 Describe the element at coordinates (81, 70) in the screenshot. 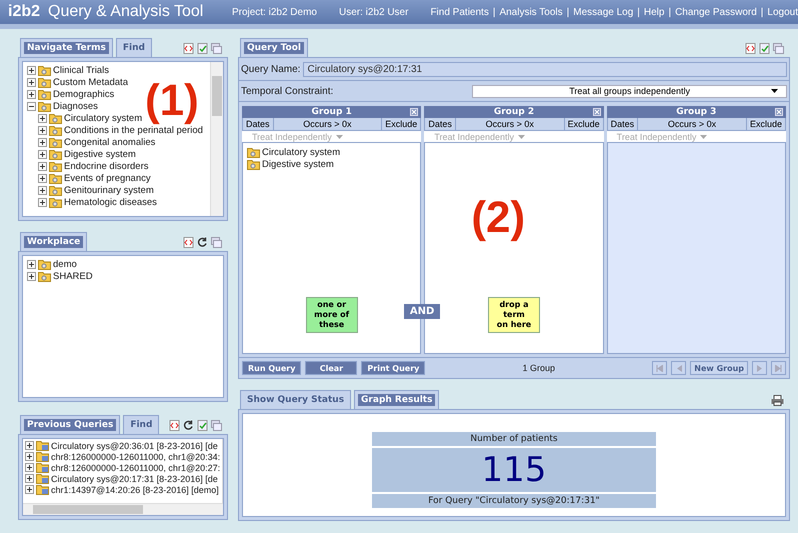

I see `tree-item: Clinical Trials` at that location.